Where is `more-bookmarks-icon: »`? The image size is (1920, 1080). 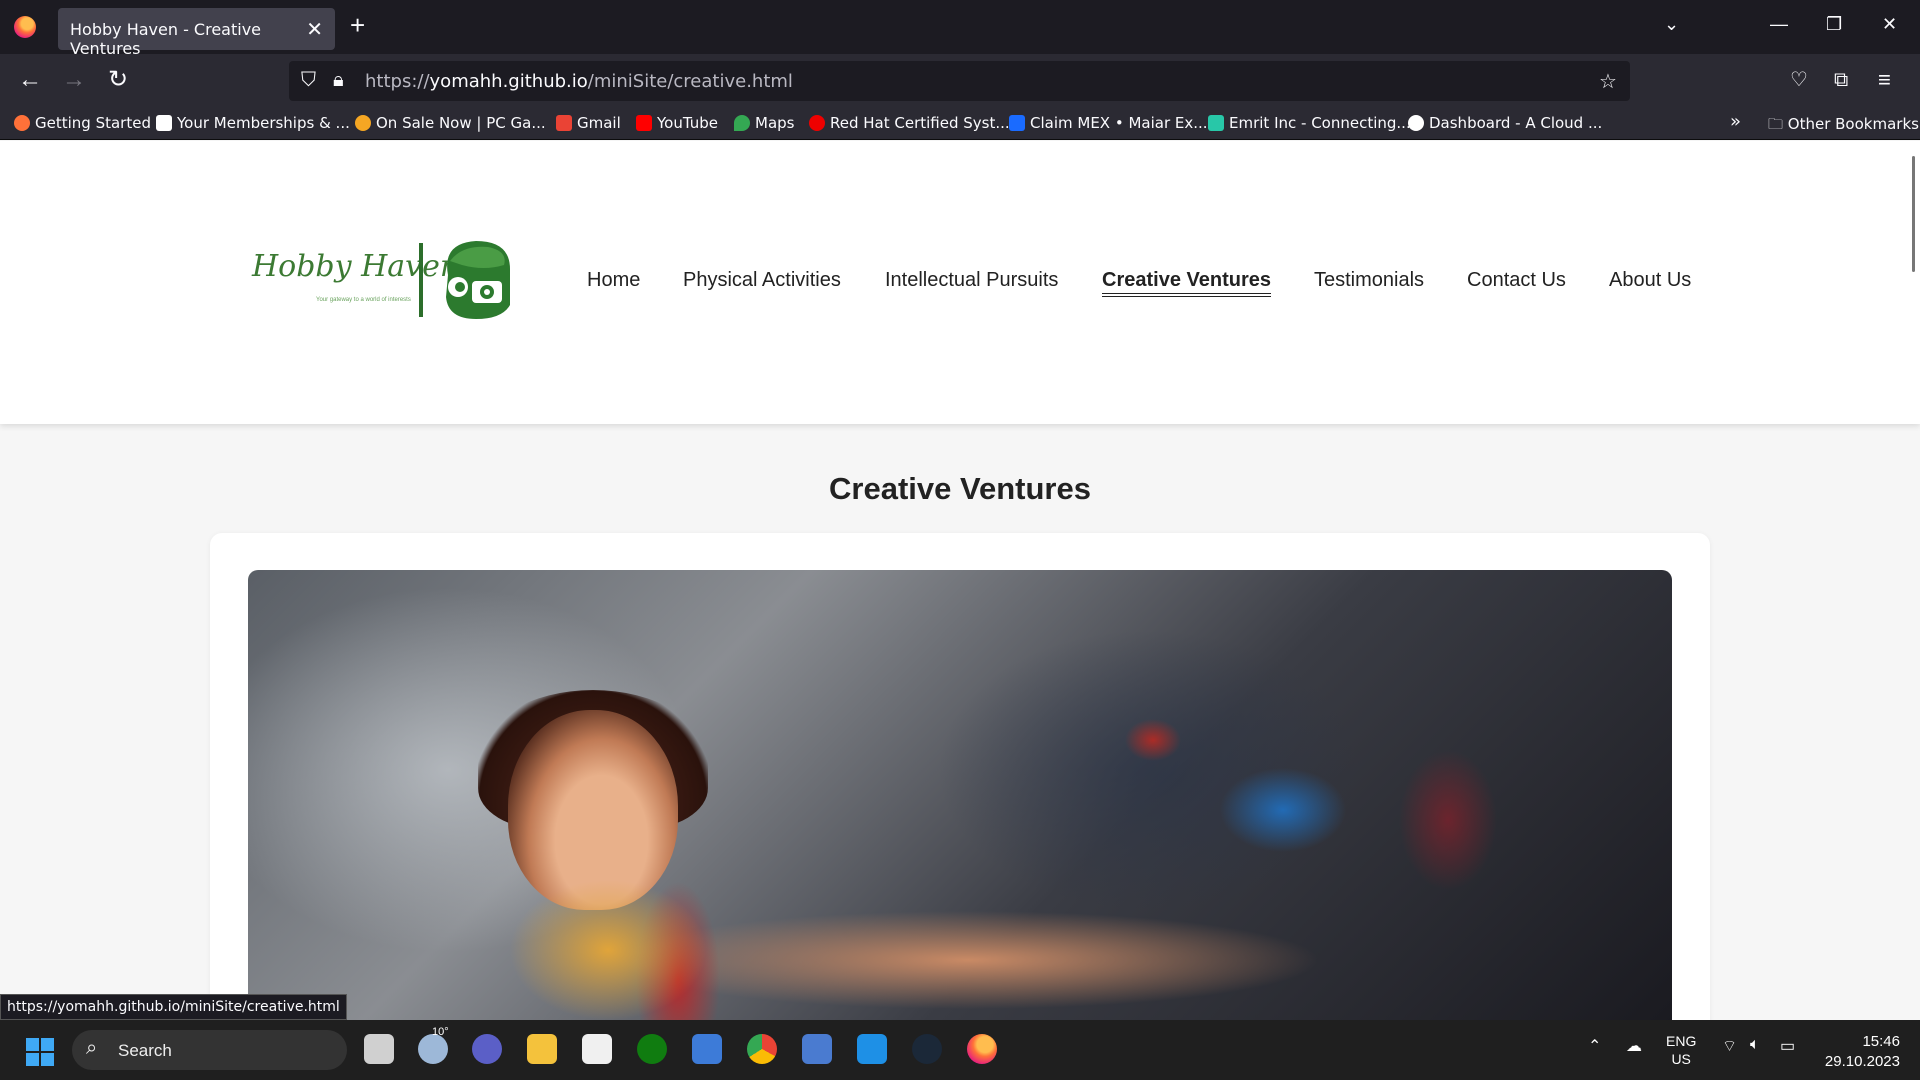
more-bookmarks-icon: » is located at coordinates (1735, 121).